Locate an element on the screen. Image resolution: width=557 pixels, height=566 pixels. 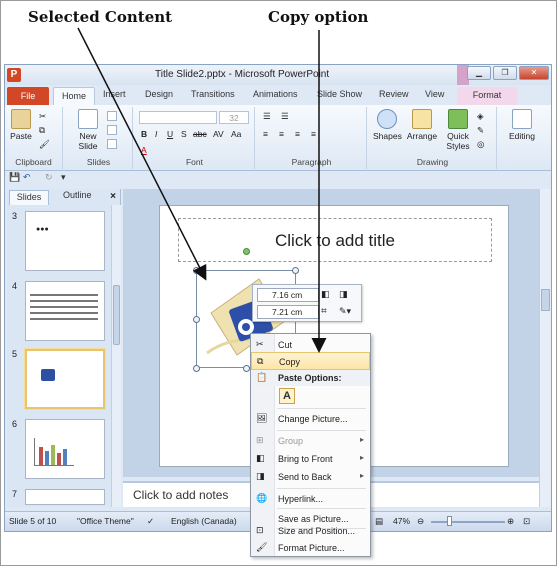
arrow-to-selected-content is located at coordinates (142, 154).